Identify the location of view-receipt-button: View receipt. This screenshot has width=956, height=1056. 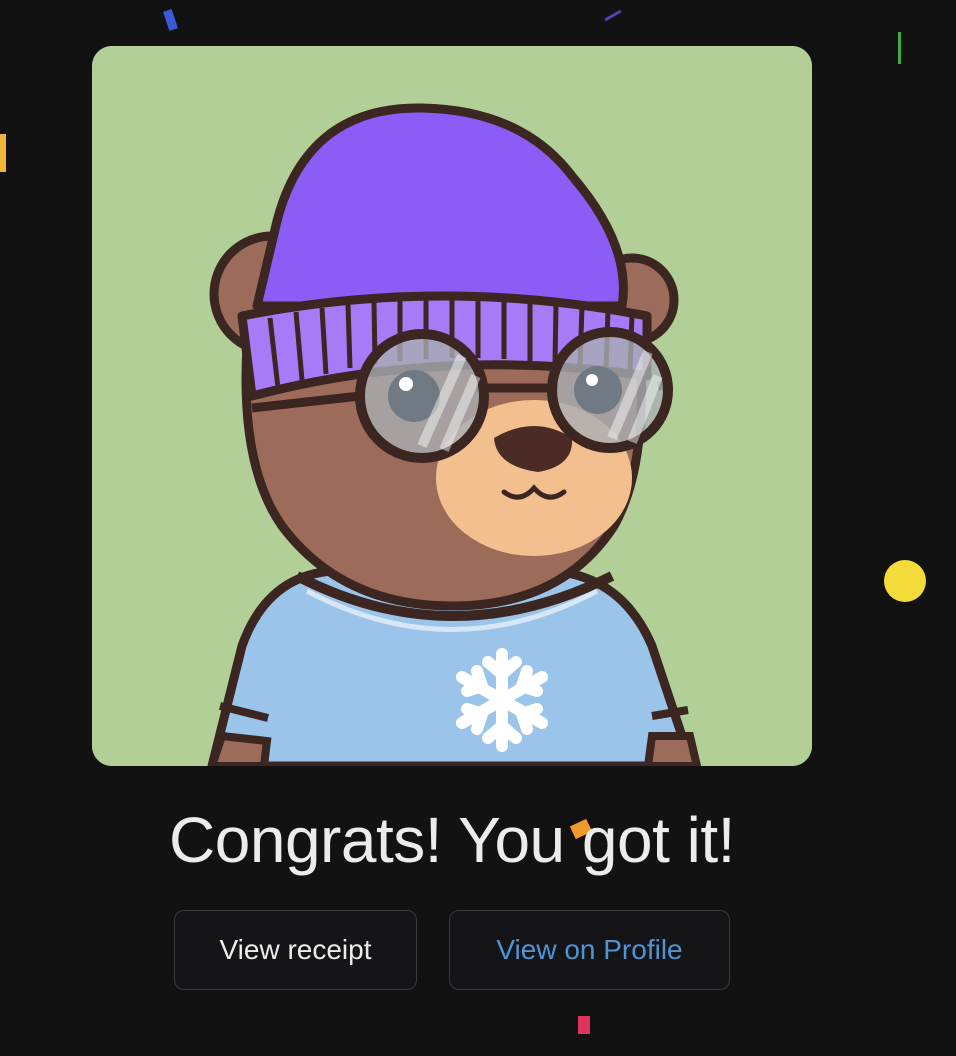
(295, 950).